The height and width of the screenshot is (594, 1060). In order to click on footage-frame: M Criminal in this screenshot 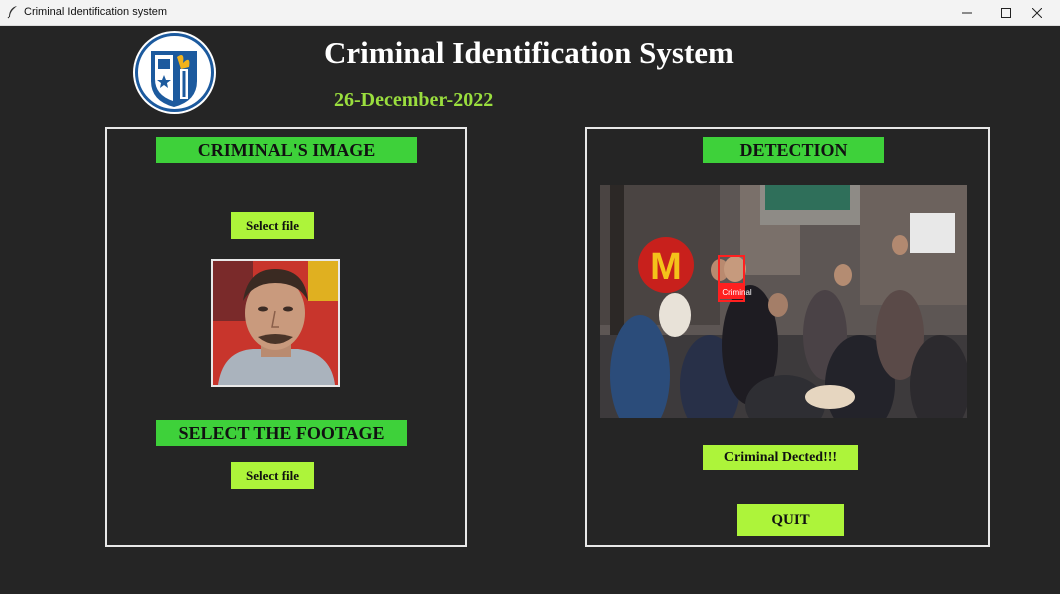, I will do `click(783, 301)`.